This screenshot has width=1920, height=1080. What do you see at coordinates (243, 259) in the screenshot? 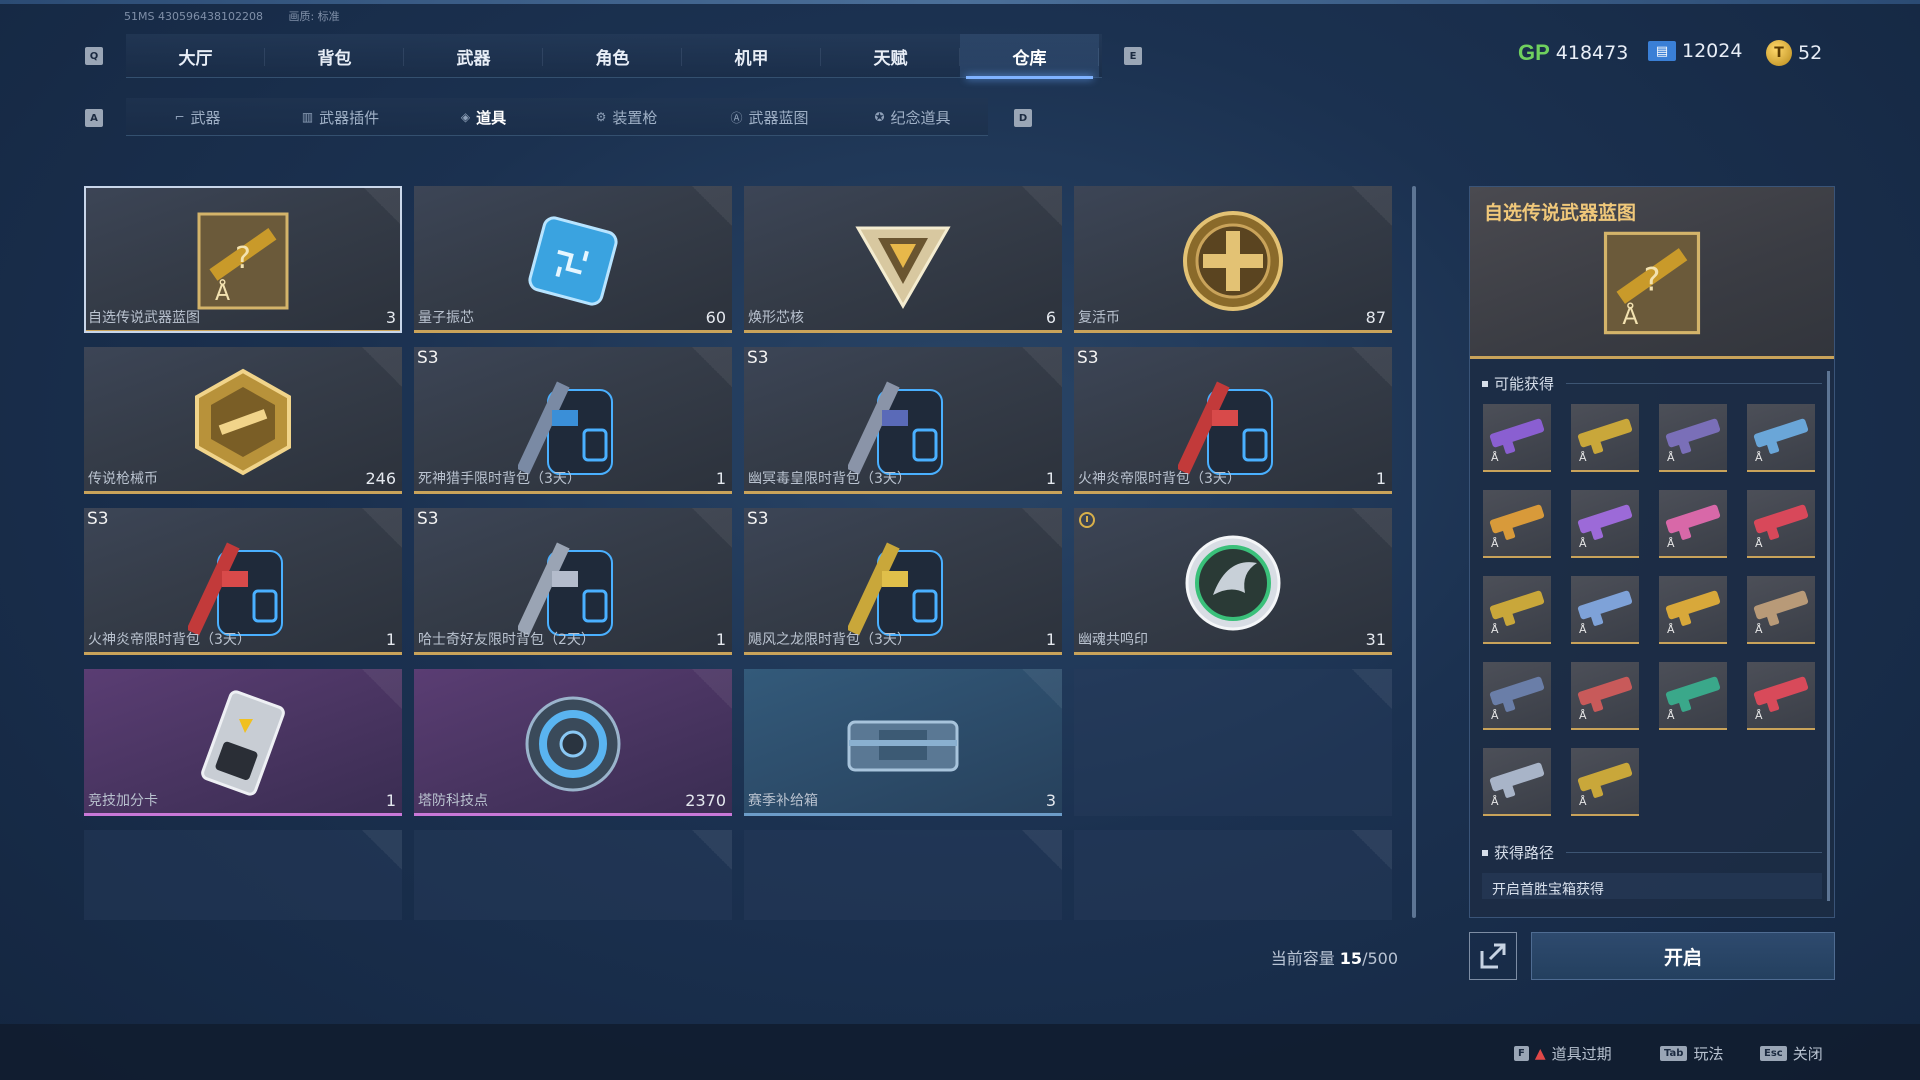
I see `item-slot: ? Å 自选传说武器蓝图 3` at bounding box center [243, 259].